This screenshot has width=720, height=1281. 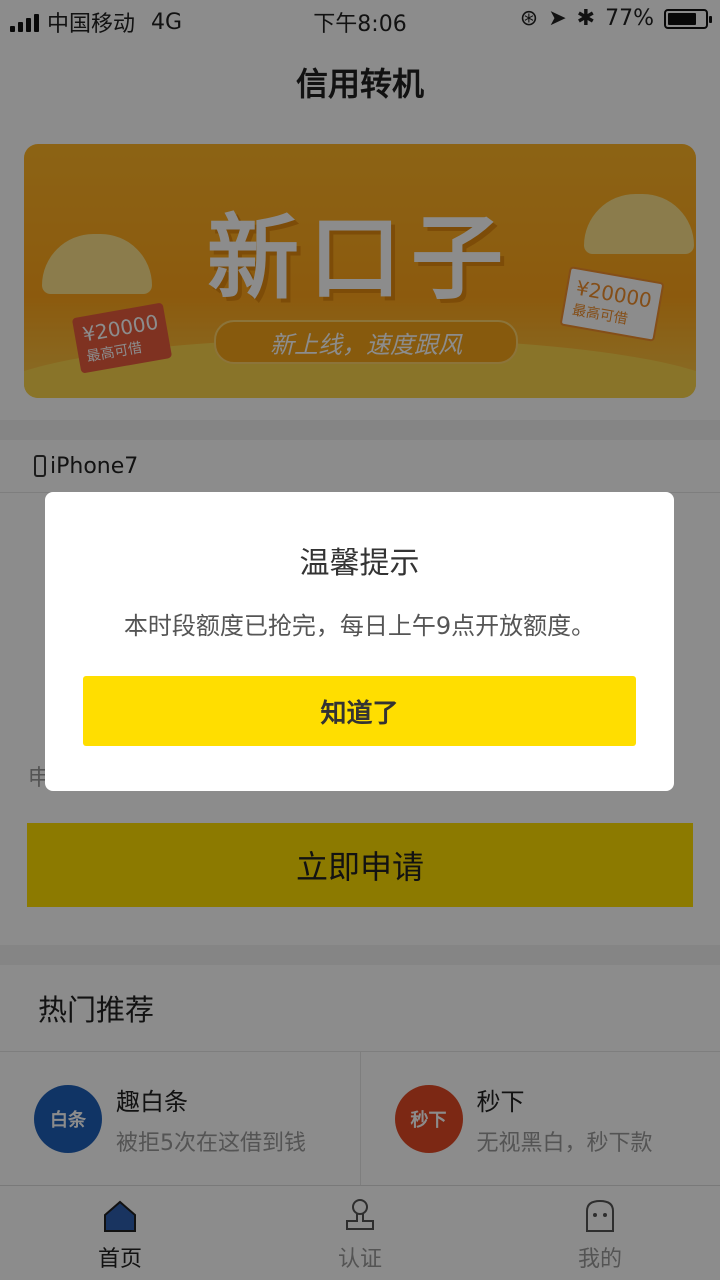 What do you see at coordinates (359, 623) in the screenshot?
I see `dialog-message: 本时段额度已抢完，每日上午9点开放额度。` at bounding box center [359, 623].